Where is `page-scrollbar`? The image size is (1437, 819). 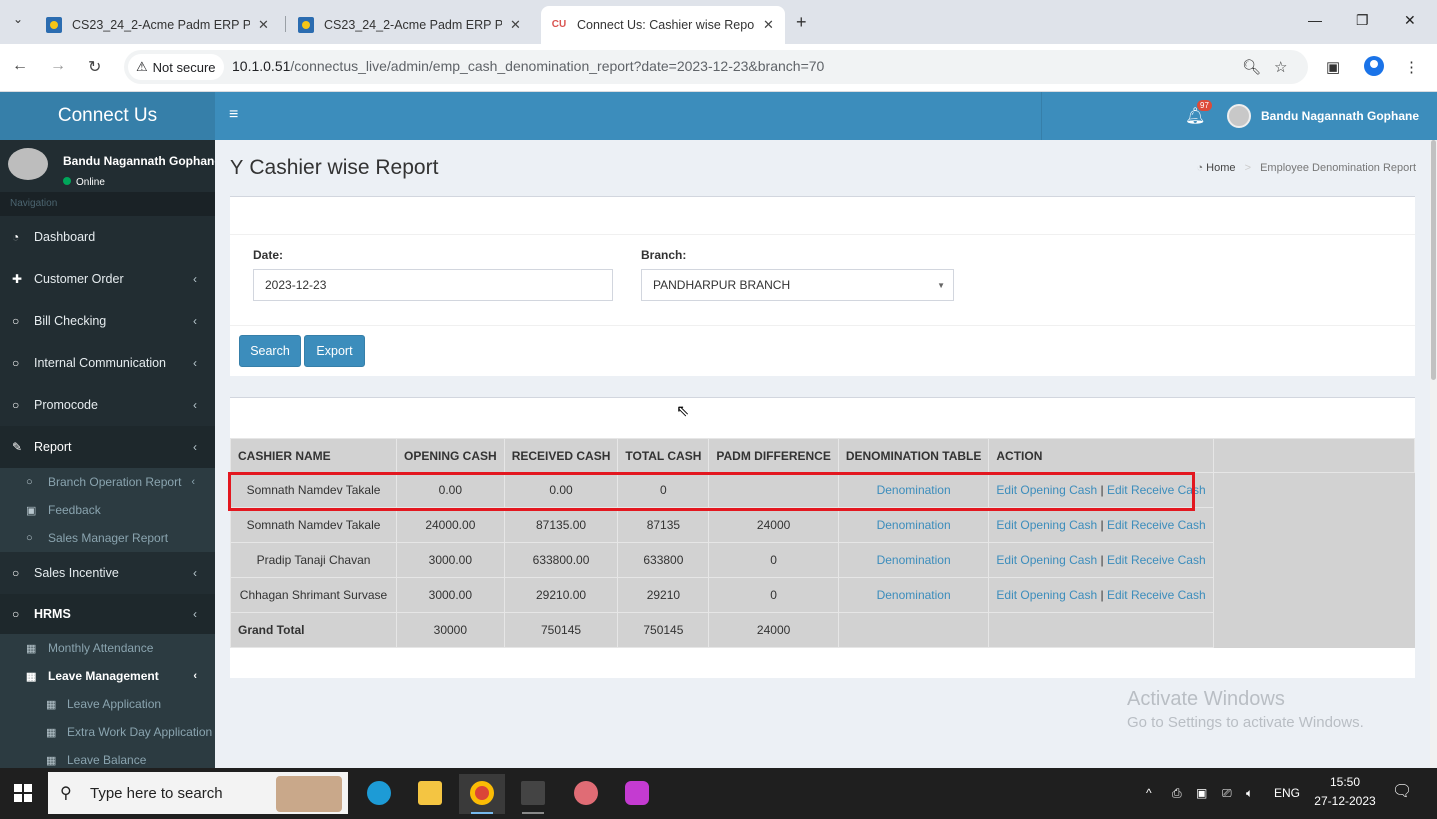
page-scrollbar is located at coordinates (1433, 454).